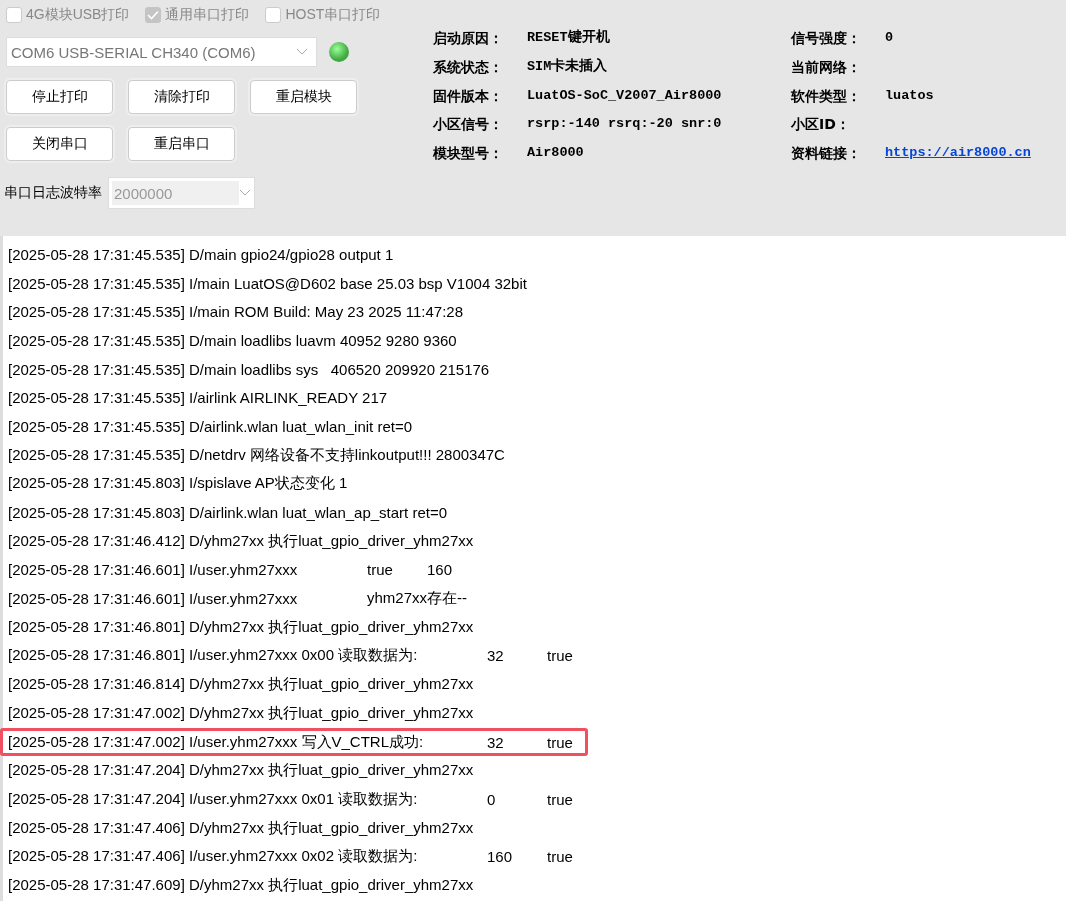 Image resolution: width=1066 pixels, height=901 pixels. I want to click on log-text: [2025-05-28 17:31:45.535] D/netdrv 网络设备不支持linkoutput!!! 2800347C, so click(257, 455).